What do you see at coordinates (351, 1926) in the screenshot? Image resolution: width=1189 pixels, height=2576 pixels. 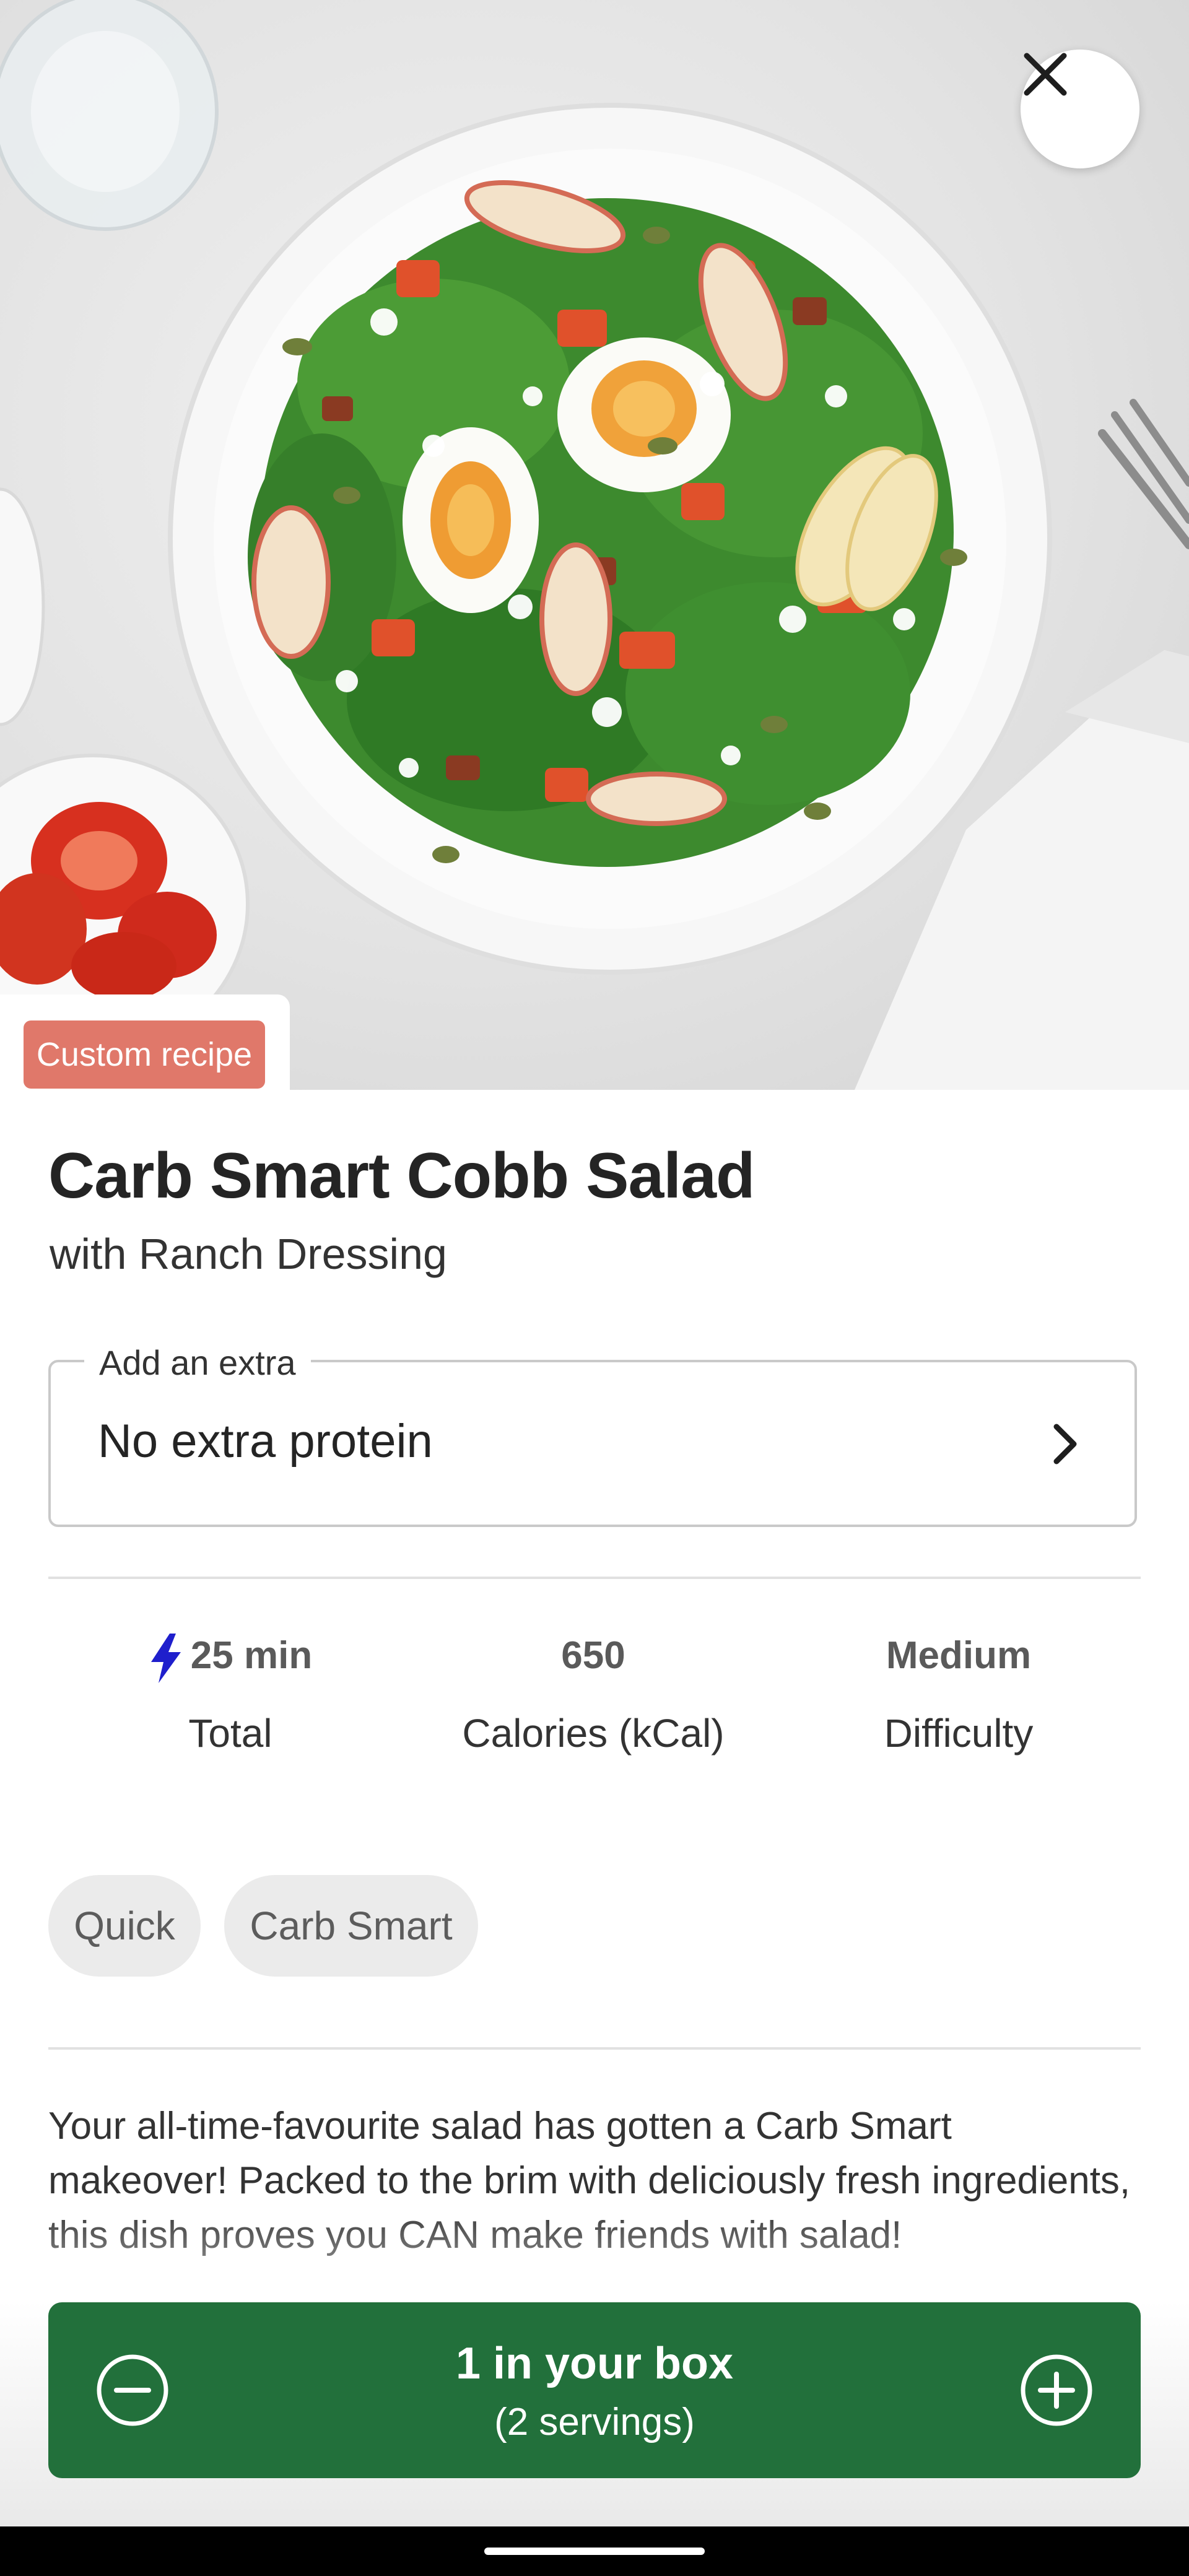 I see `tag-carb-smart: Carb Smart` at bounding box center [351, 1926].